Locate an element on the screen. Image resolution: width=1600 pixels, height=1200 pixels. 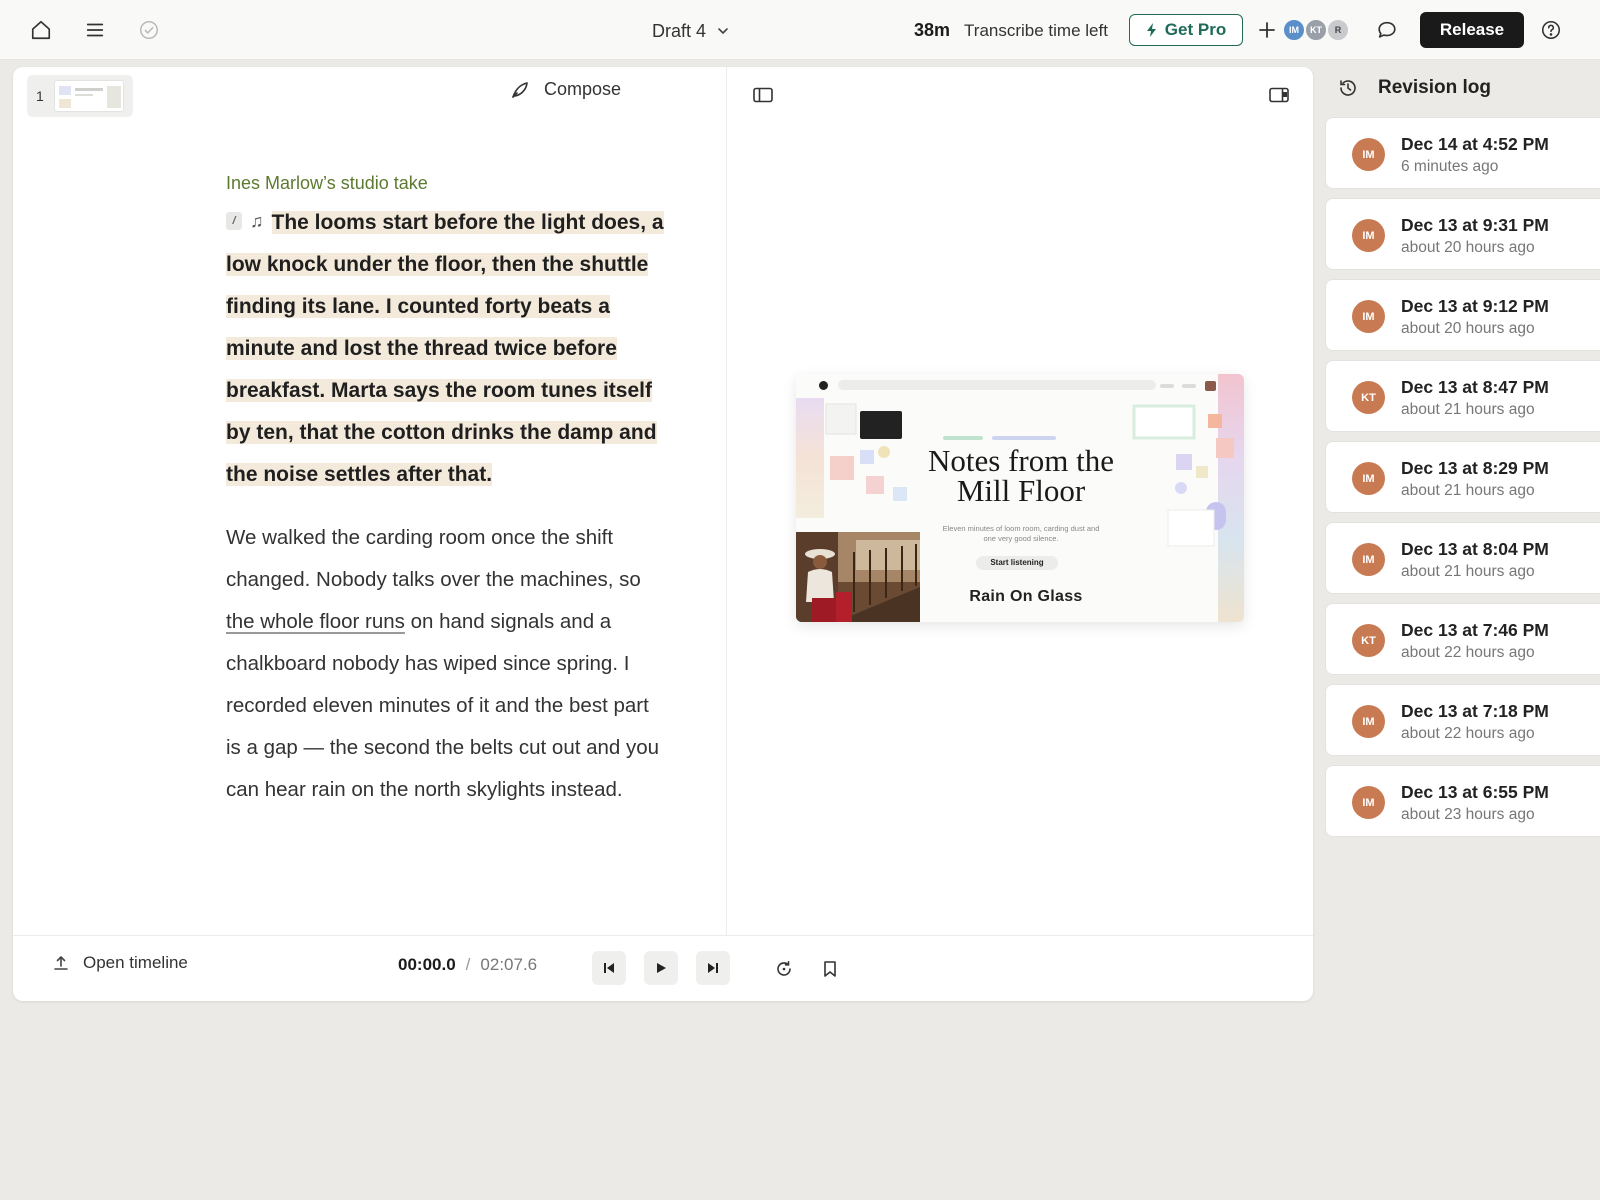
transcribe-time-left: 38m Transcribe time left is located at coordinates (1011, 30).